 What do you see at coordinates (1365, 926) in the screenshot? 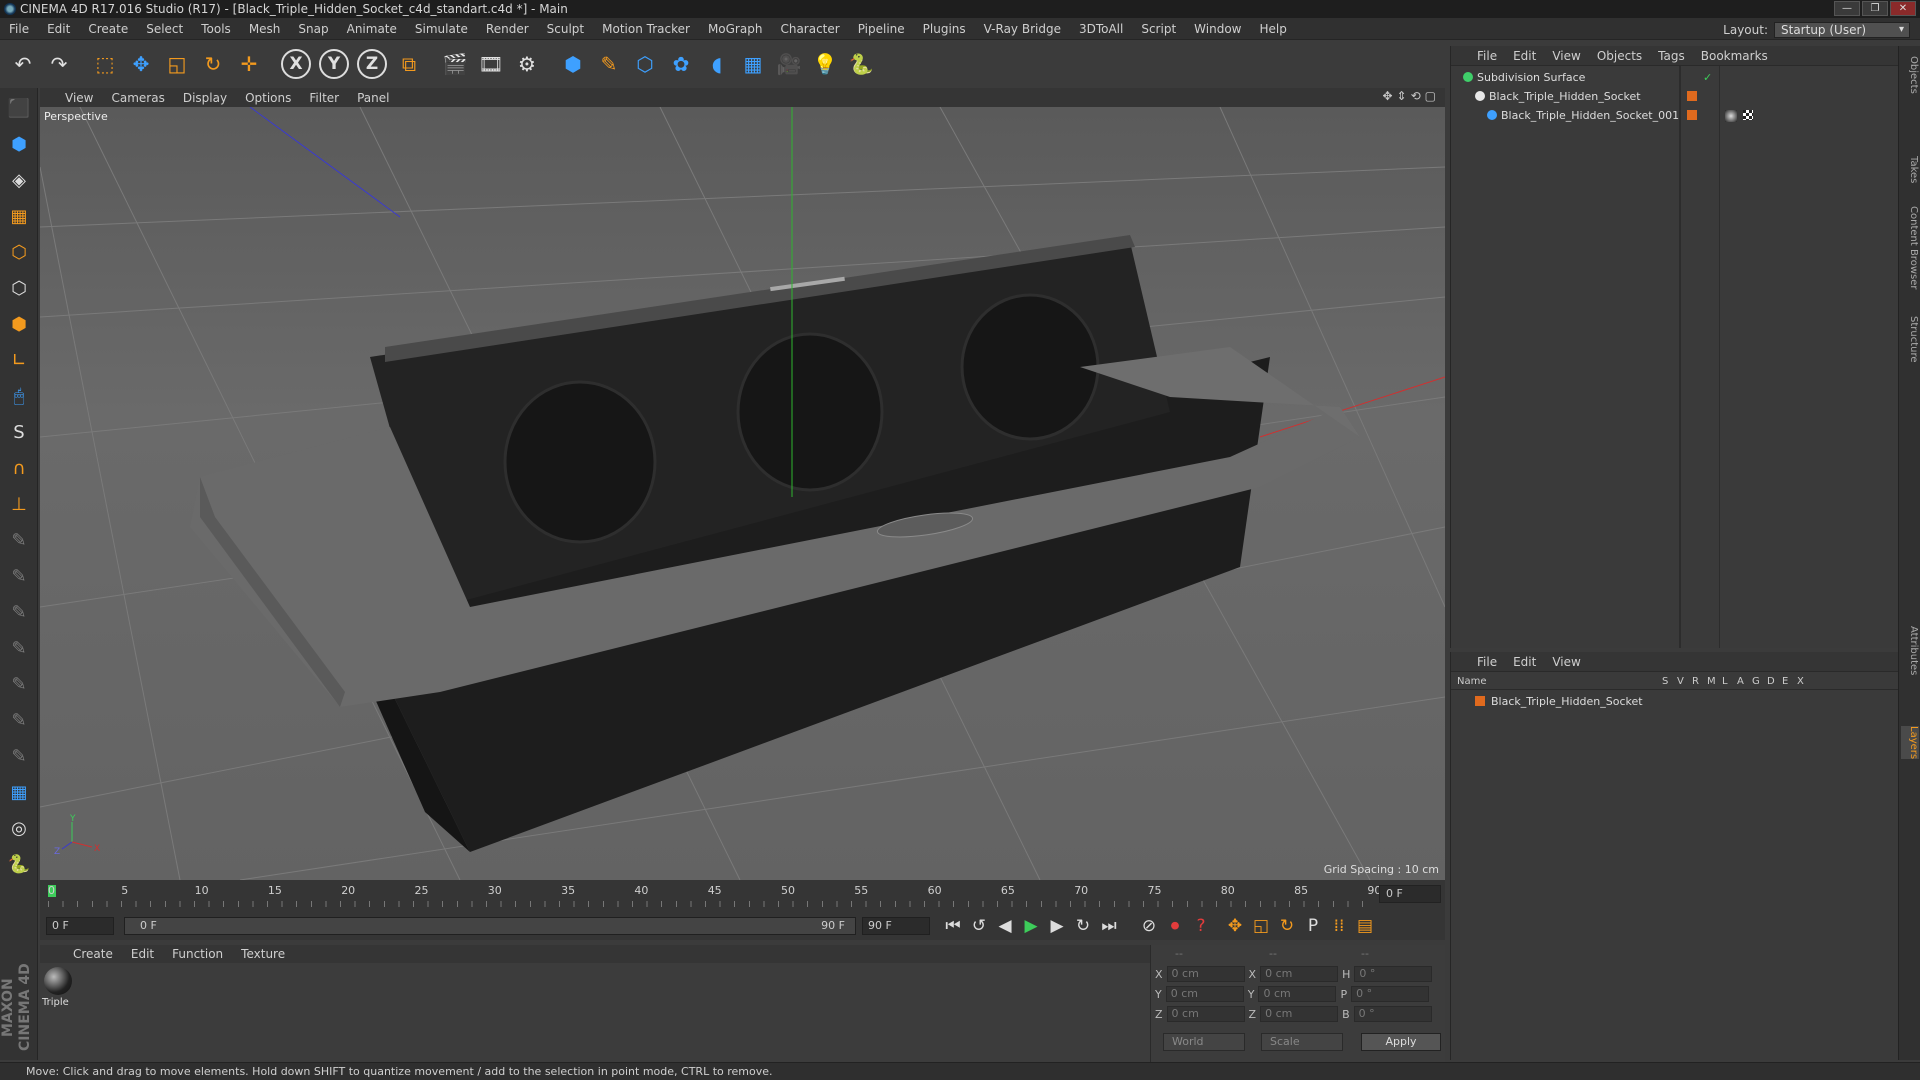
I see `timeline-icon: ▤` at bounding box center [1365, 926].